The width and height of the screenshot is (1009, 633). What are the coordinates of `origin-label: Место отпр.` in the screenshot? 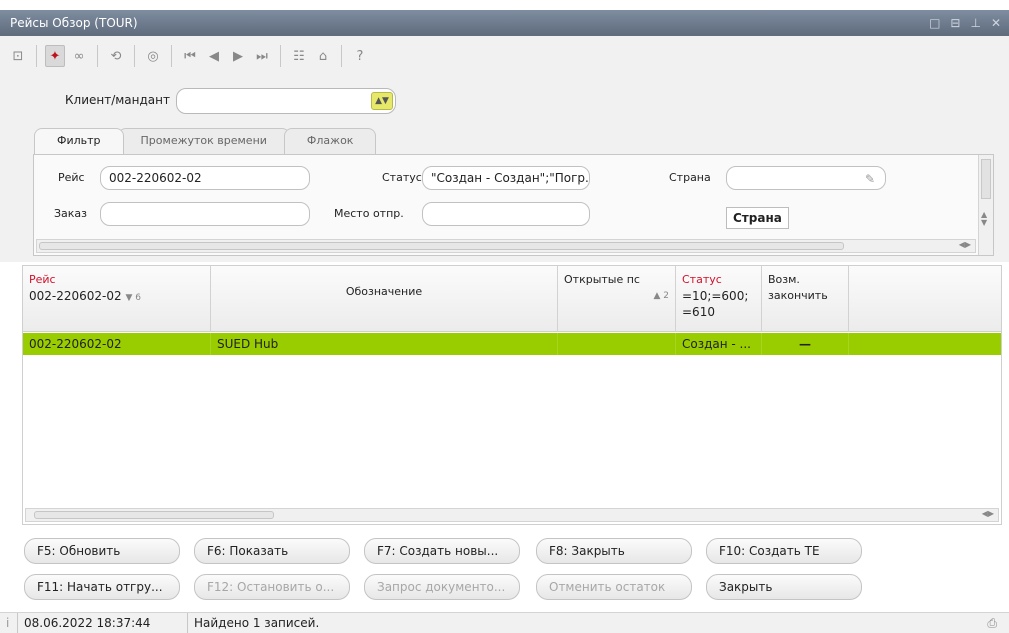 It's located at (369, 213).